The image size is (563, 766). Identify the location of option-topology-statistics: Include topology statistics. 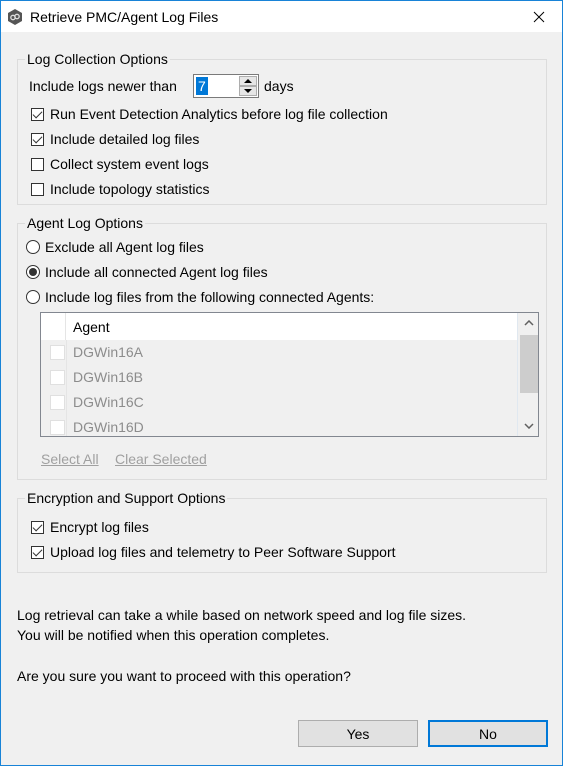
(120, 189).